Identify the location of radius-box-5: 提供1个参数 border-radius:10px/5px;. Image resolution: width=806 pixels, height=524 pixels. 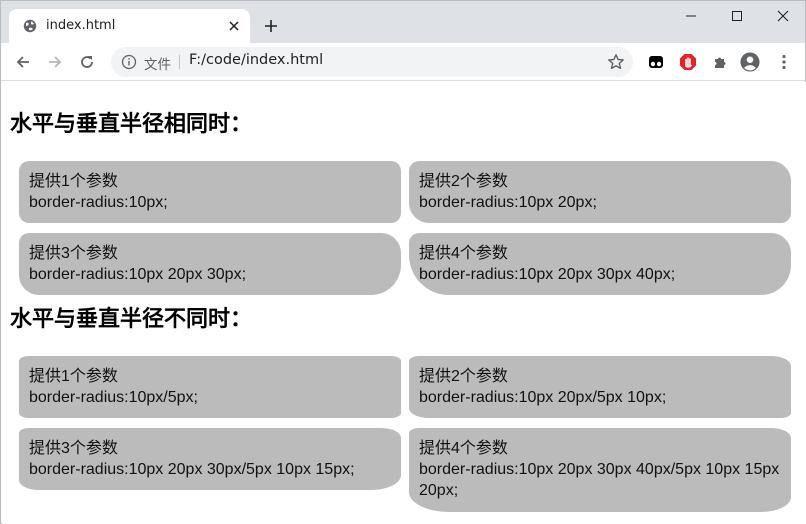
(210, 387).